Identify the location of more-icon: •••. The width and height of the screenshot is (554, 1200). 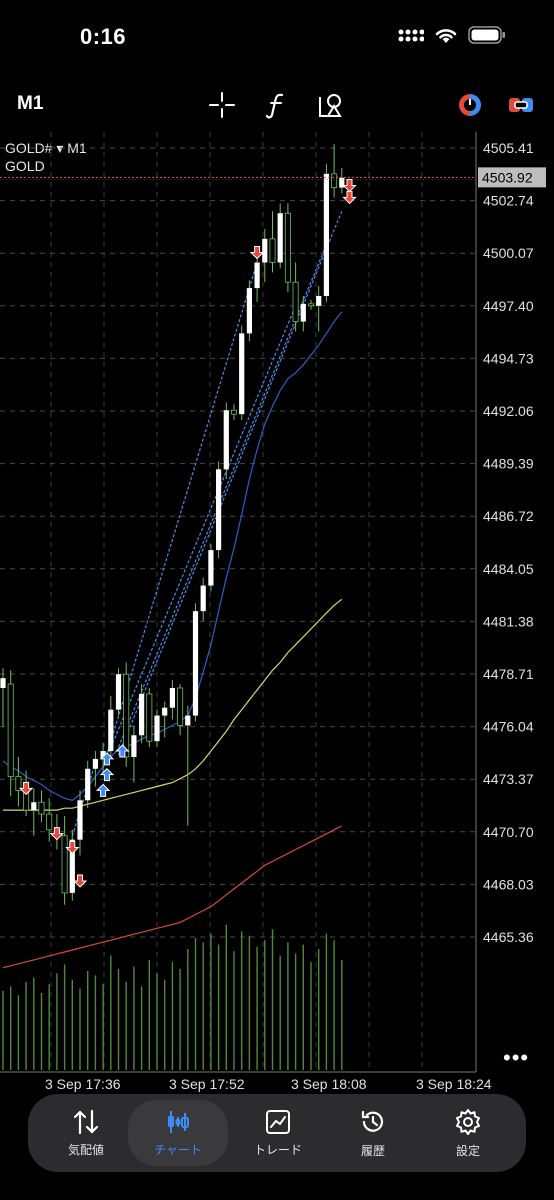
(516, 1058).